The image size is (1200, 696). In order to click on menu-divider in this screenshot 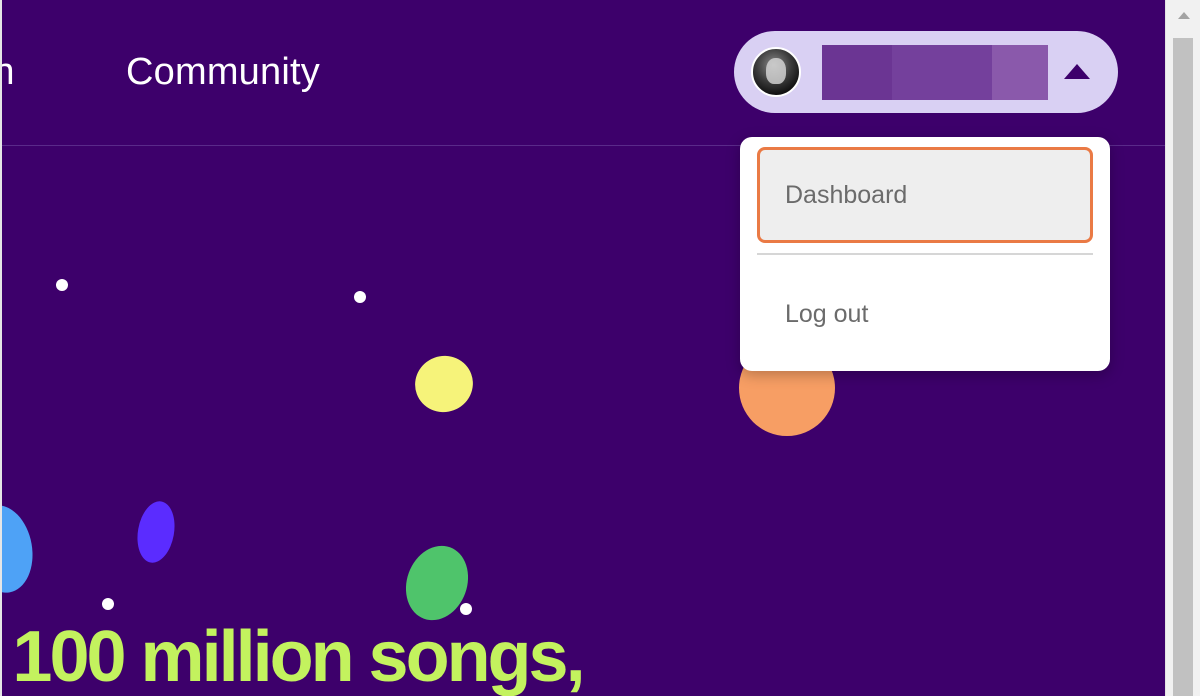, I will do `click(925, 254)`.